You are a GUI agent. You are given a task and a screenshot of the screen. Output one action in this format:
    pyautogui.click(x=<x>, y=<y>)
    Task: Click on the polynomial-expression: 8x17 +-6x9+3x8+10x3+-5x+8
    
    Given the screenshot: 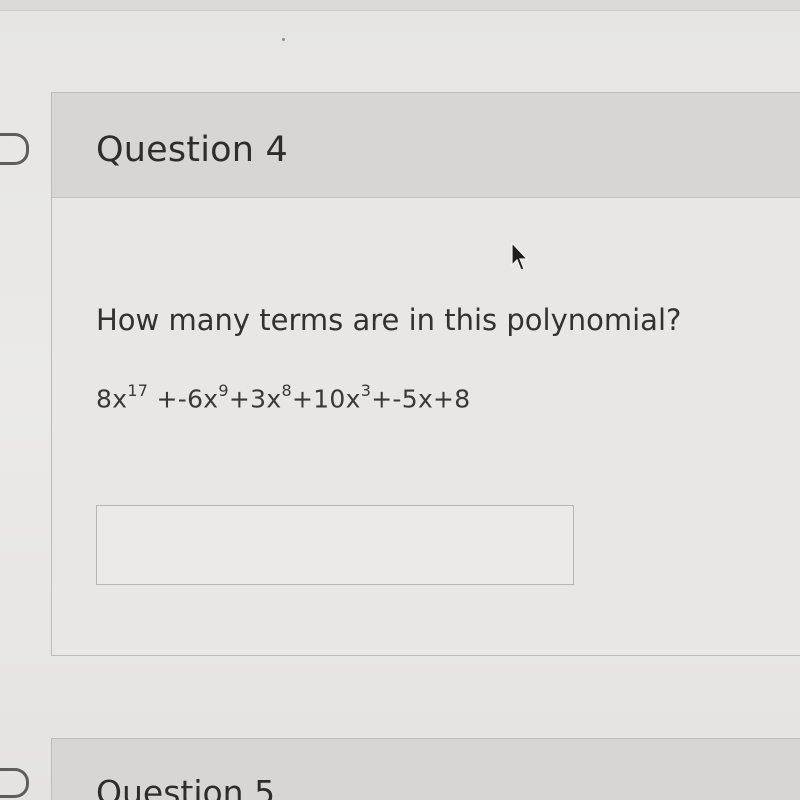 What is the action you would take?
    pyautogui.click(x=283, y=397)
    